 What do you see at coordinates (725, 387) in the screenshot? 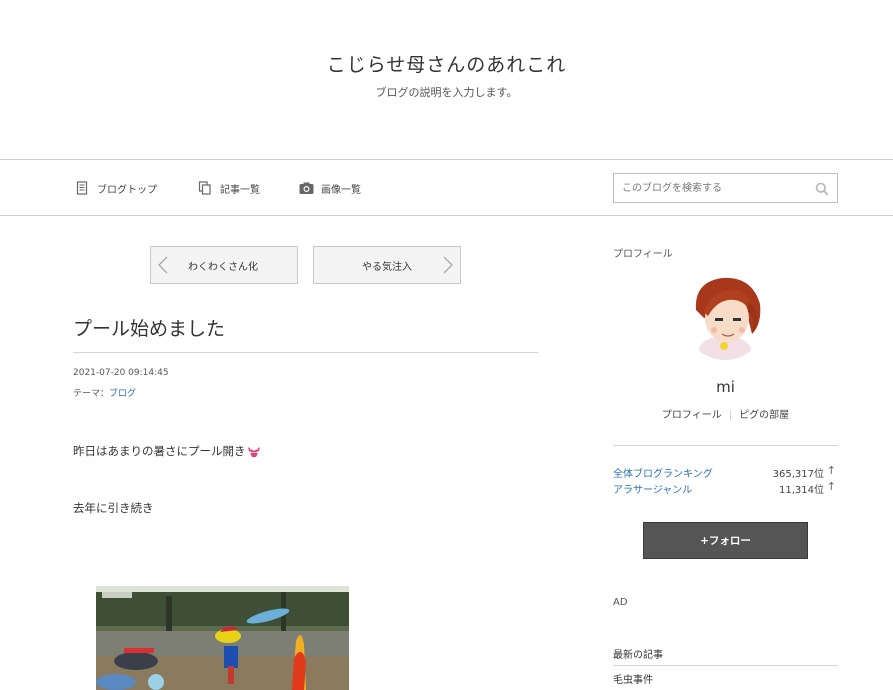
I see `profile-name: mi` at bounding box center [725, 387].